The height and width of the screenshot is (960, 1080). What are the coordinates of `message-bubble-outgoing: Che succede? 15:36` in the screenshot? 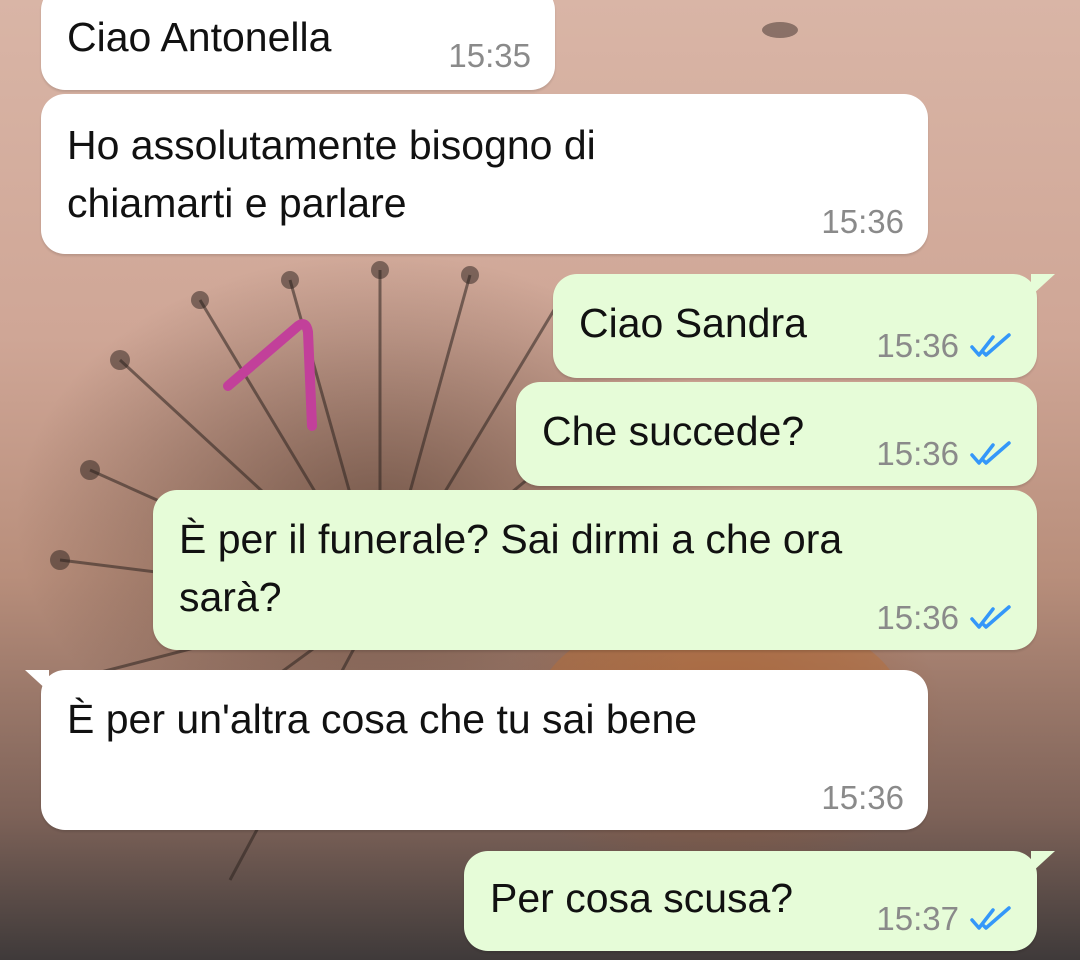 It's located at (776, 434).